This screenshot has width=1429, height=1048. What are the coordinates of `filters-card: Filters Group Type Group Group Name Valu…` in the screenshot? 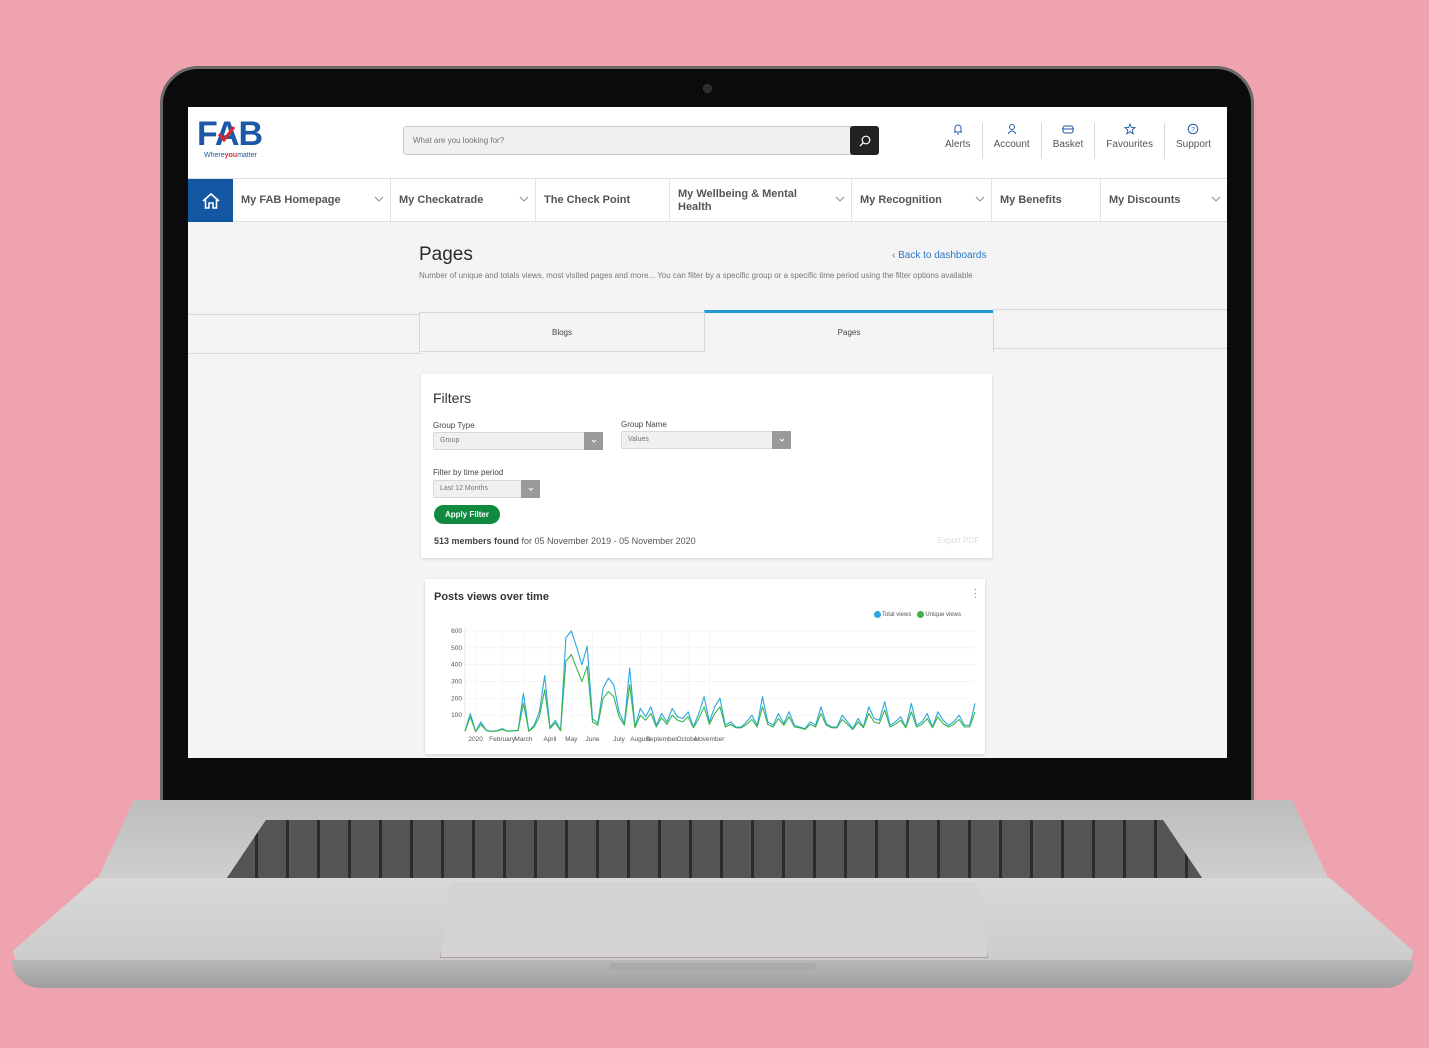 It's located at (706, 466).